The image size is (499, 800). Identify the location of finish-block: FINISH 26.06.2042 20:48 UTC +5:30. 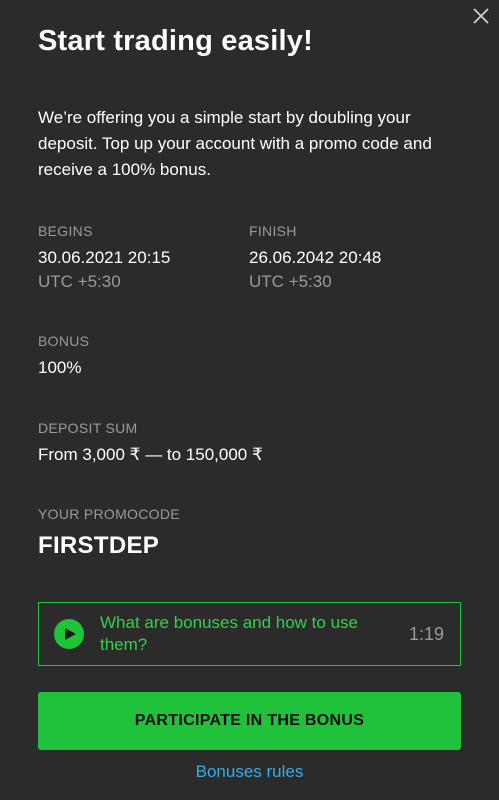
(315, 258).